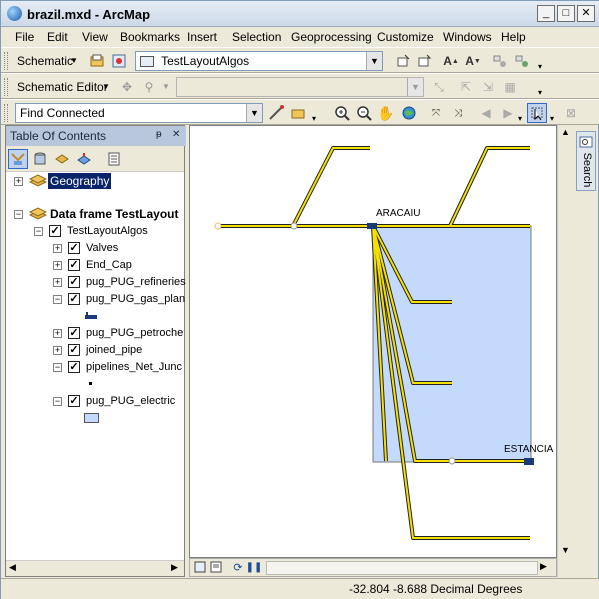 The image size is (599, 599). I want to click on scroll-up-icon: ▲, so click(565, 132).